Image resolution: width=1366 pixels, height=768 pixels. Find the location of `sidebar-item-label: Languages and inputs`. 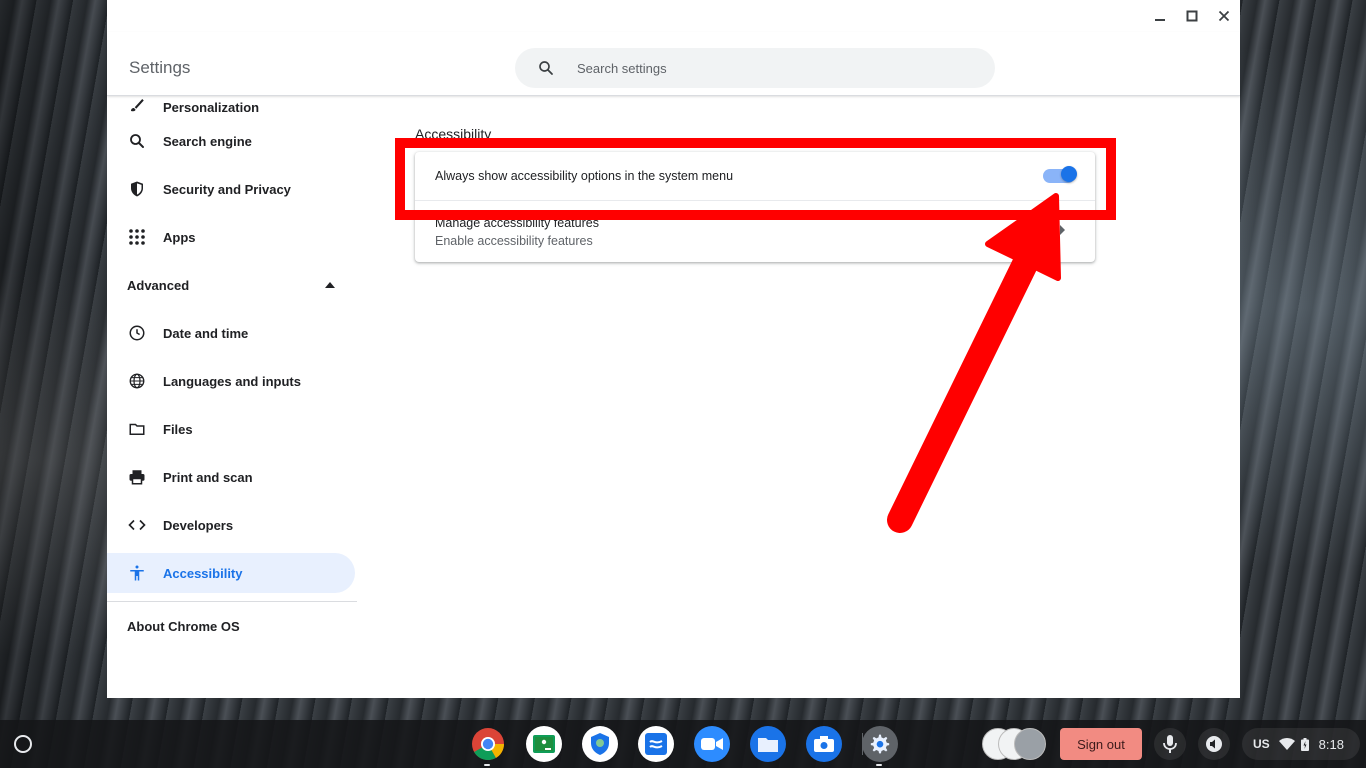

sidebar-item-label: Languages and inputs is located at coordinates (232, 381).